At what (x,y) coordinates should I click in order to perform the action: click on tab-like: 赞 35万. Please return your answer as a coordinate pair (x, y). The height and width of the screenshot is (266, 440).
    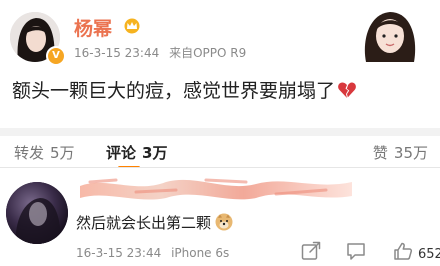
    Looking at the image, I should click on (400, 152).